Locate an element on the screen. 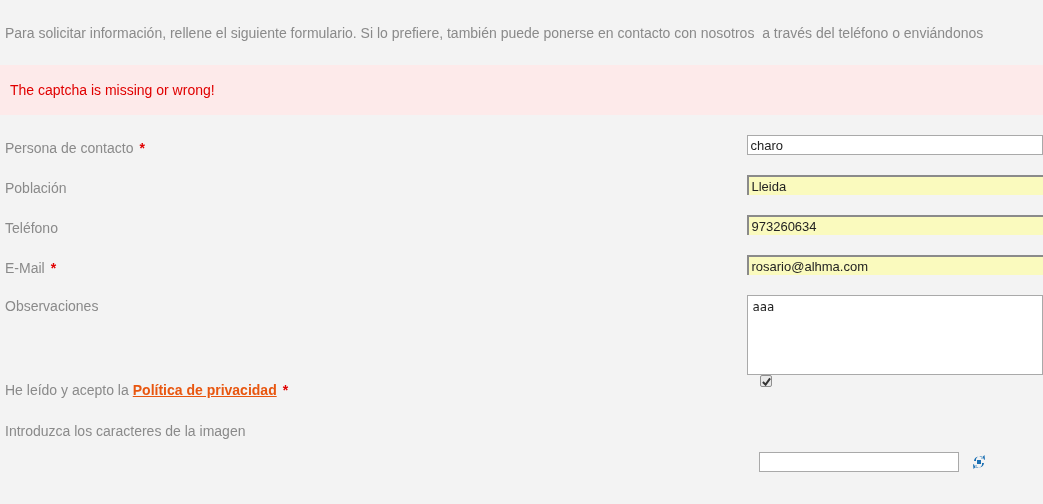 Image resolution: width=1043 pixels, height=504 pixels. captcha-field is located at coordinates (859, 462).